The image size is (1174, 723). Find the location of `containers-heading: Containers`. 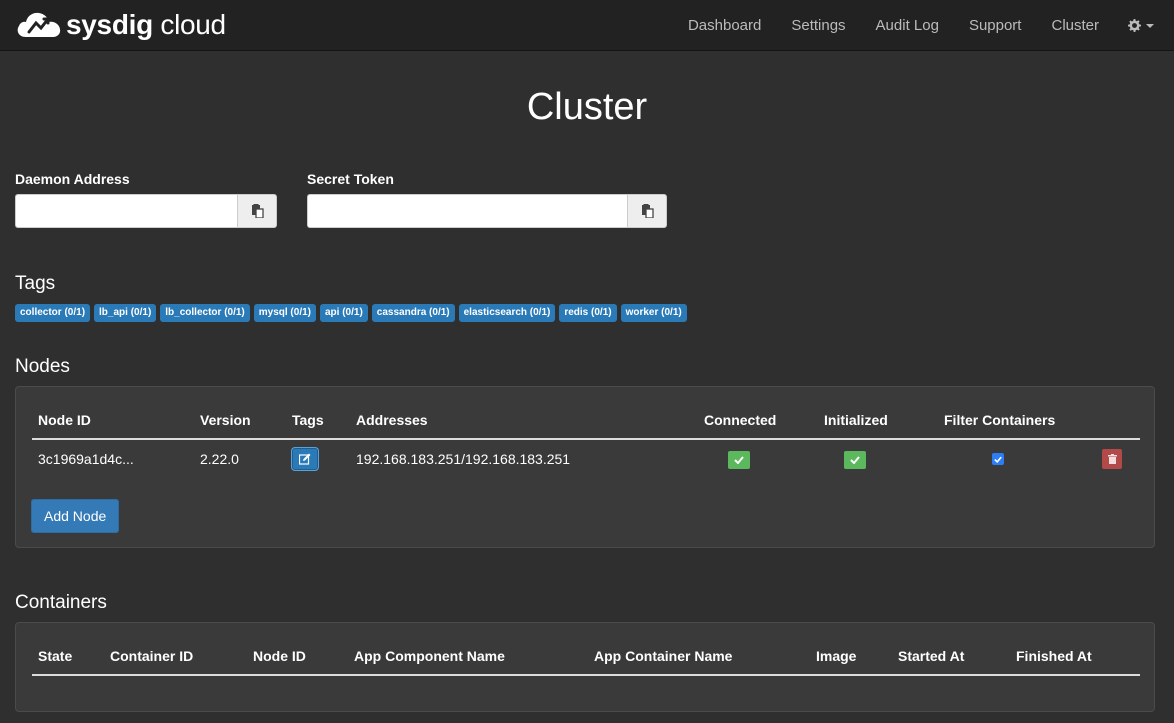

containers-heading: Containers is located at coordinates (61, 602).